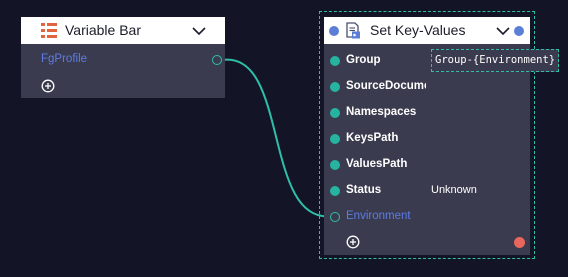 The image size is (568, 277). I want to click on flow-input-port, so click(334, 31).